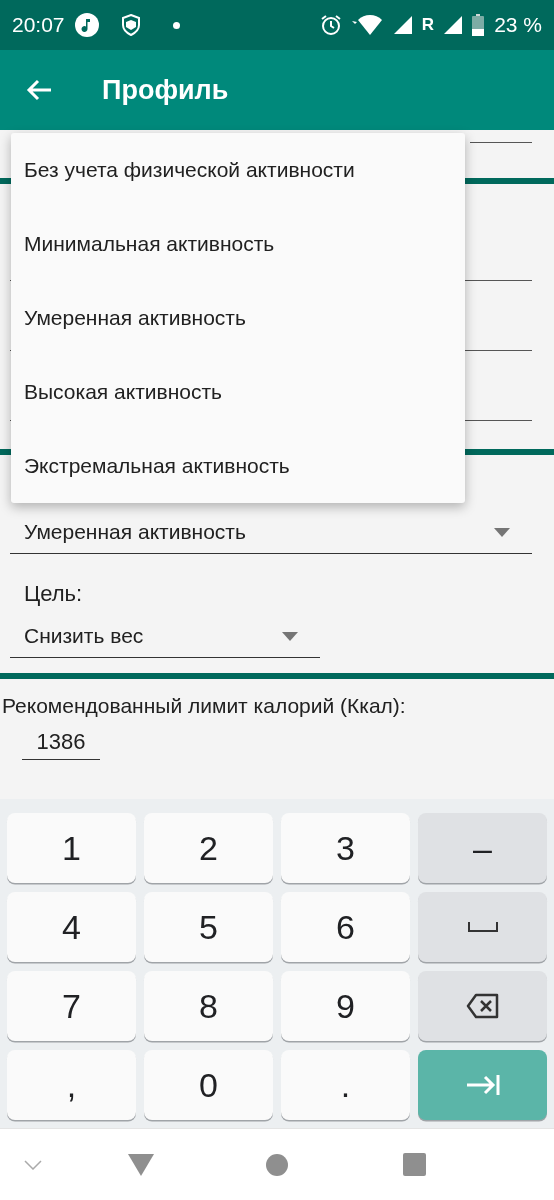 Image resolution: width=554 pixels, height=1200 pixels. Describe the element at coordinates (54, 594) in the screenshot. I see `goal-label: Цель:` at that location.